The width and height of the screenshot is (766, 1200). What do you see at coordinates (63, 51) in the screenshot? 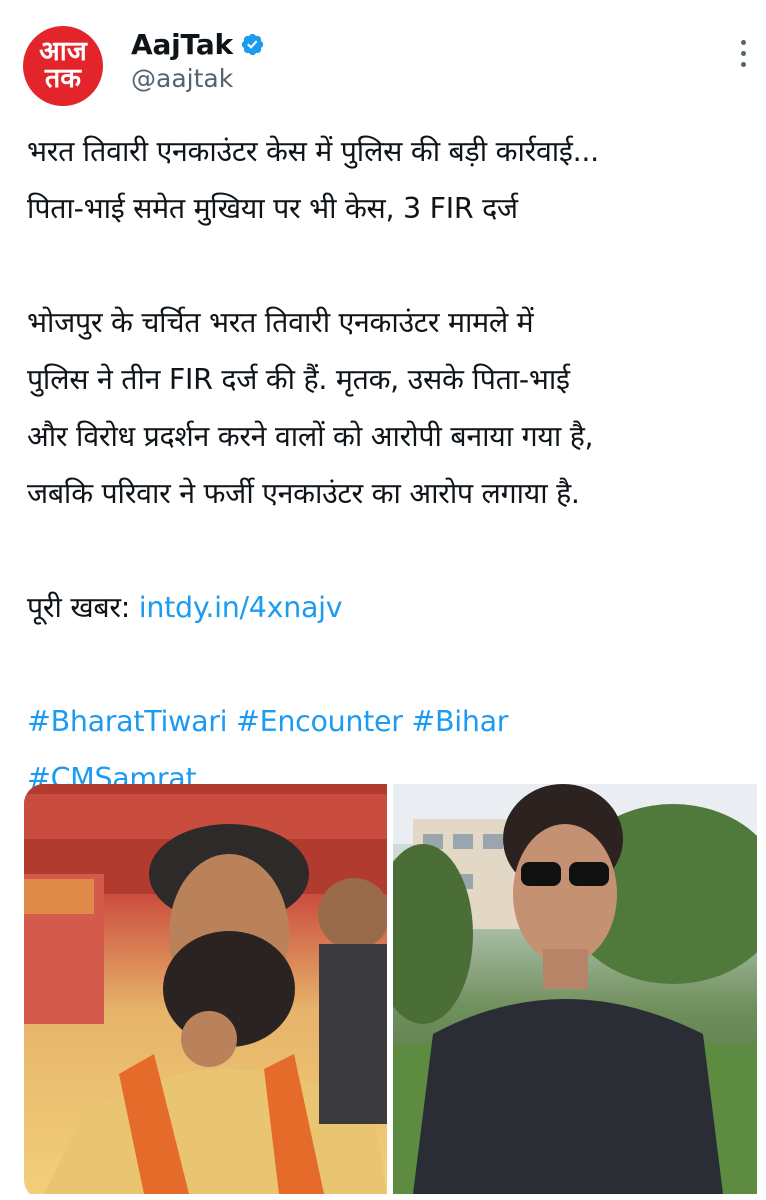
I see `avatar-logo-text-1: आज` at bounding box center [63, 51].